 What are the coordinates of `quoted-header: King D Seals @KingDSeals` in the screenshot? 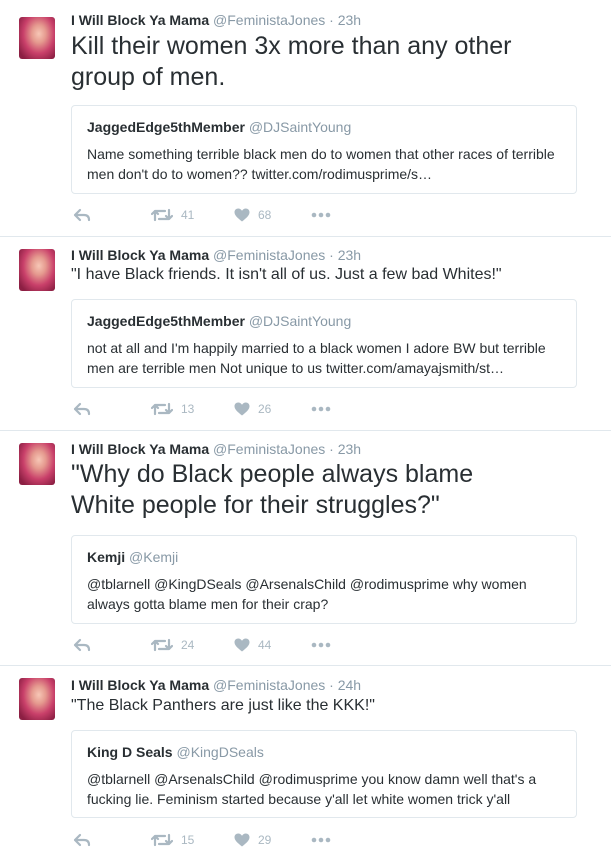 It's located at (175, 752).